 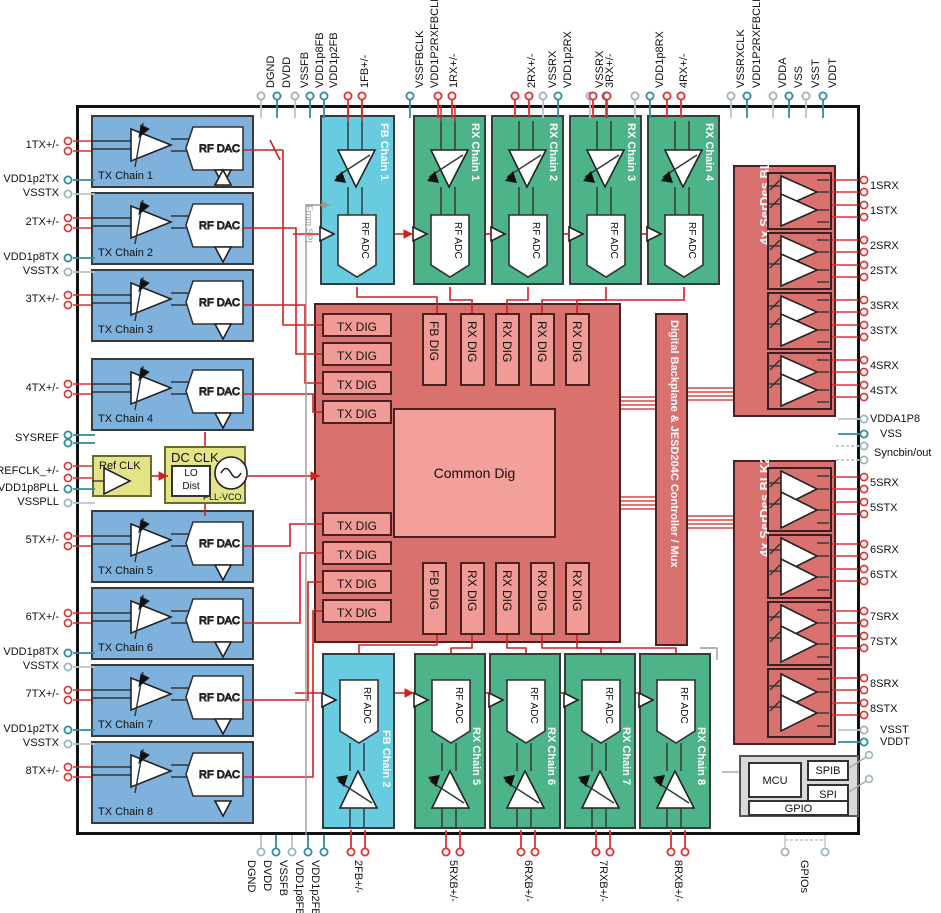 I want to click on right-pin-label: 3STX, so click(x=884, y=331).